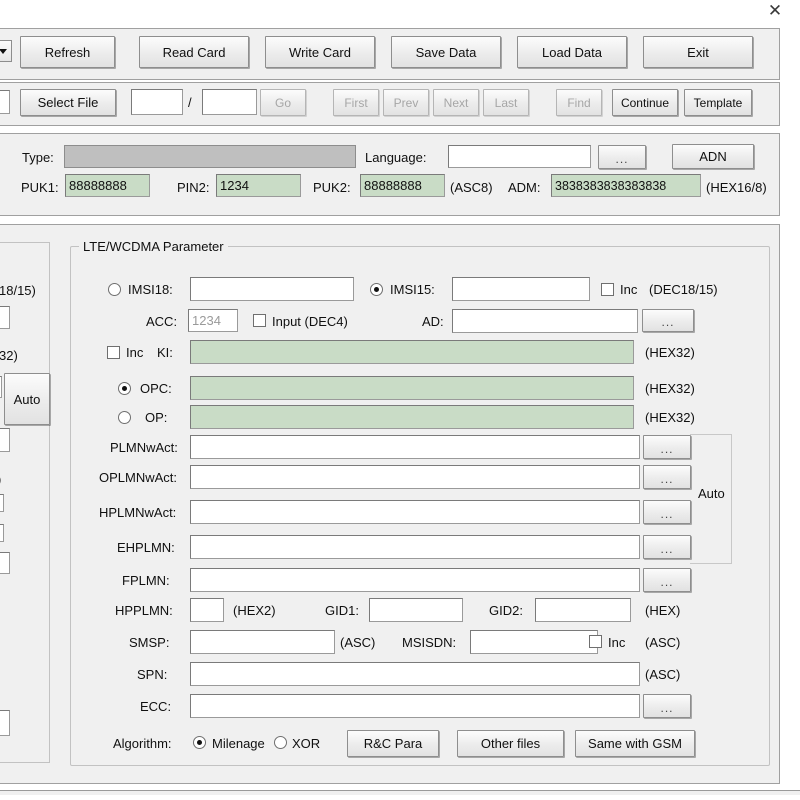 This screenshot has width=800, height=800. What do you see at coordinates (415, 706) in the screenshot?
I see `ecc-field` at bounding box center [415, 706].